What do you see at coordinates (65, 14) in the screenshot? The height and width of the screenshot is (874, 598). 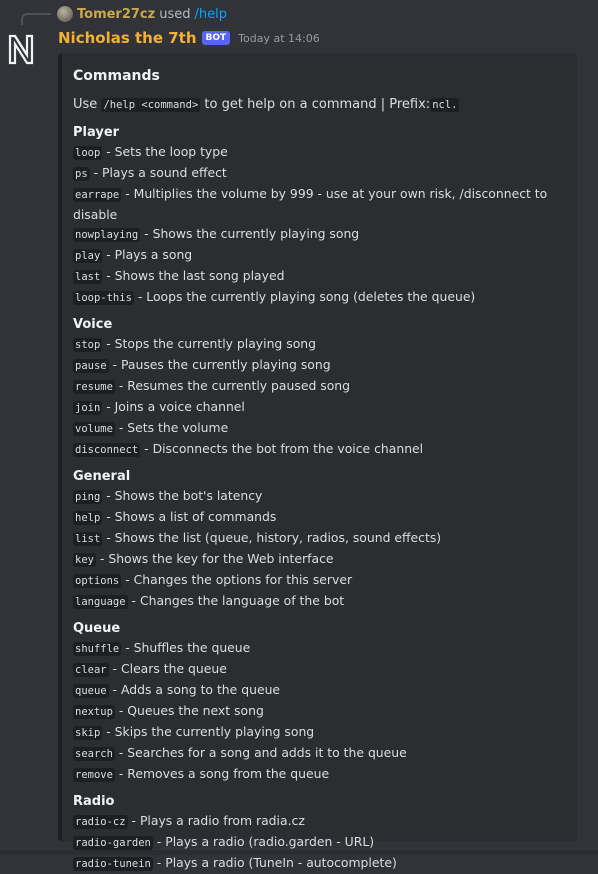 I see `reply-avatar` at bounding box center [65, 14].